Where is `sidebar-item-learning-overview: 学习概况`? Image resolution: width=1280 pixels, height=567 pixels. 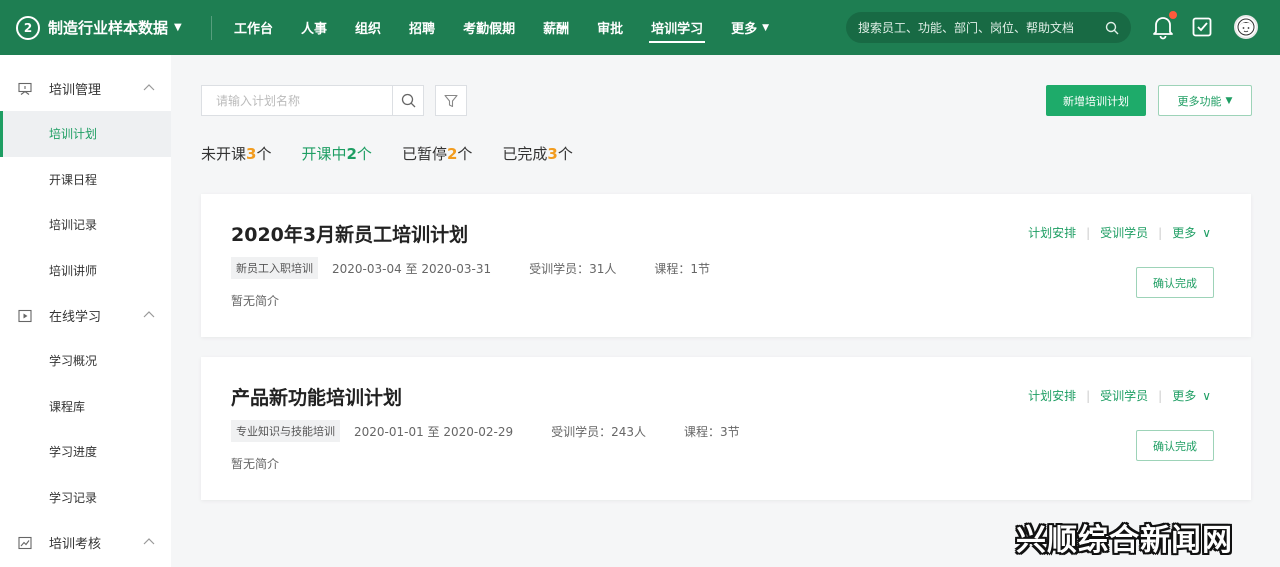
sidebar-item-learning-overview: 学习概况 is located at coordinates (85, 361).